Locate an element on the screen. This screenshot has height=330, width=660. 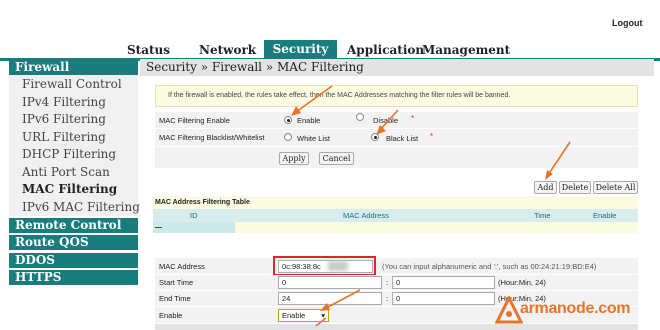
arrow-bottom is located at coordinates (321, 322).